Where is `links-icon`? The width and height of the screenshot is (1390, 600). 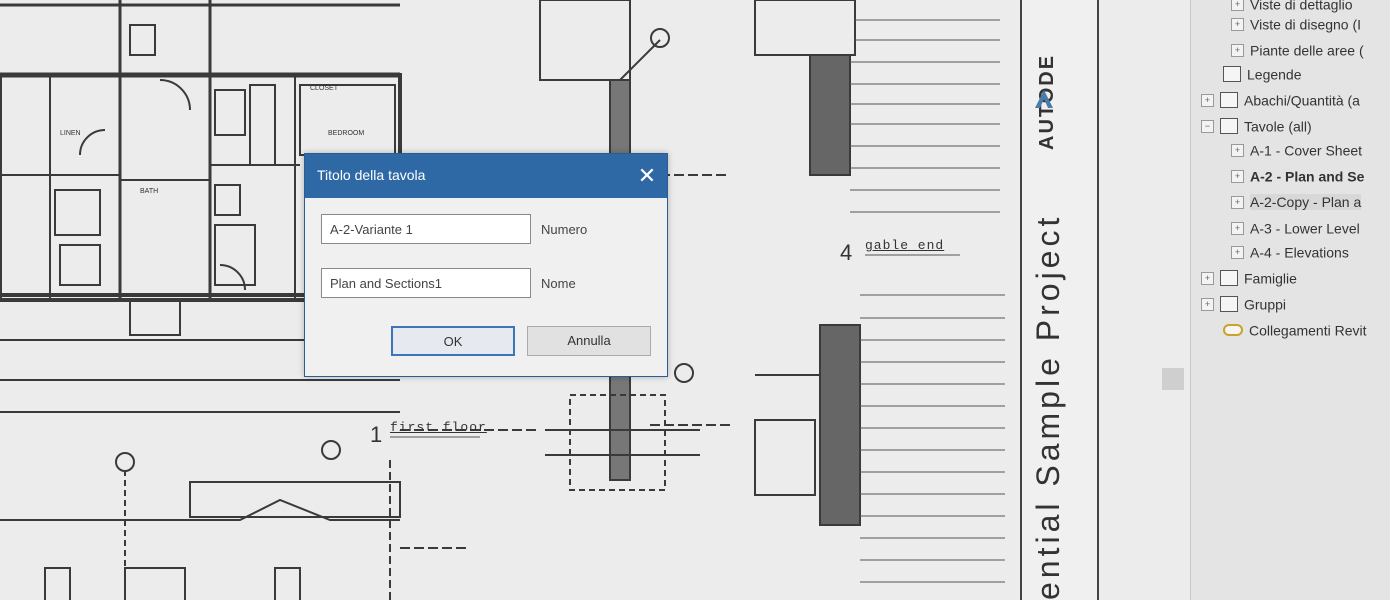
links-icon is located at coordinates (1233, 330).